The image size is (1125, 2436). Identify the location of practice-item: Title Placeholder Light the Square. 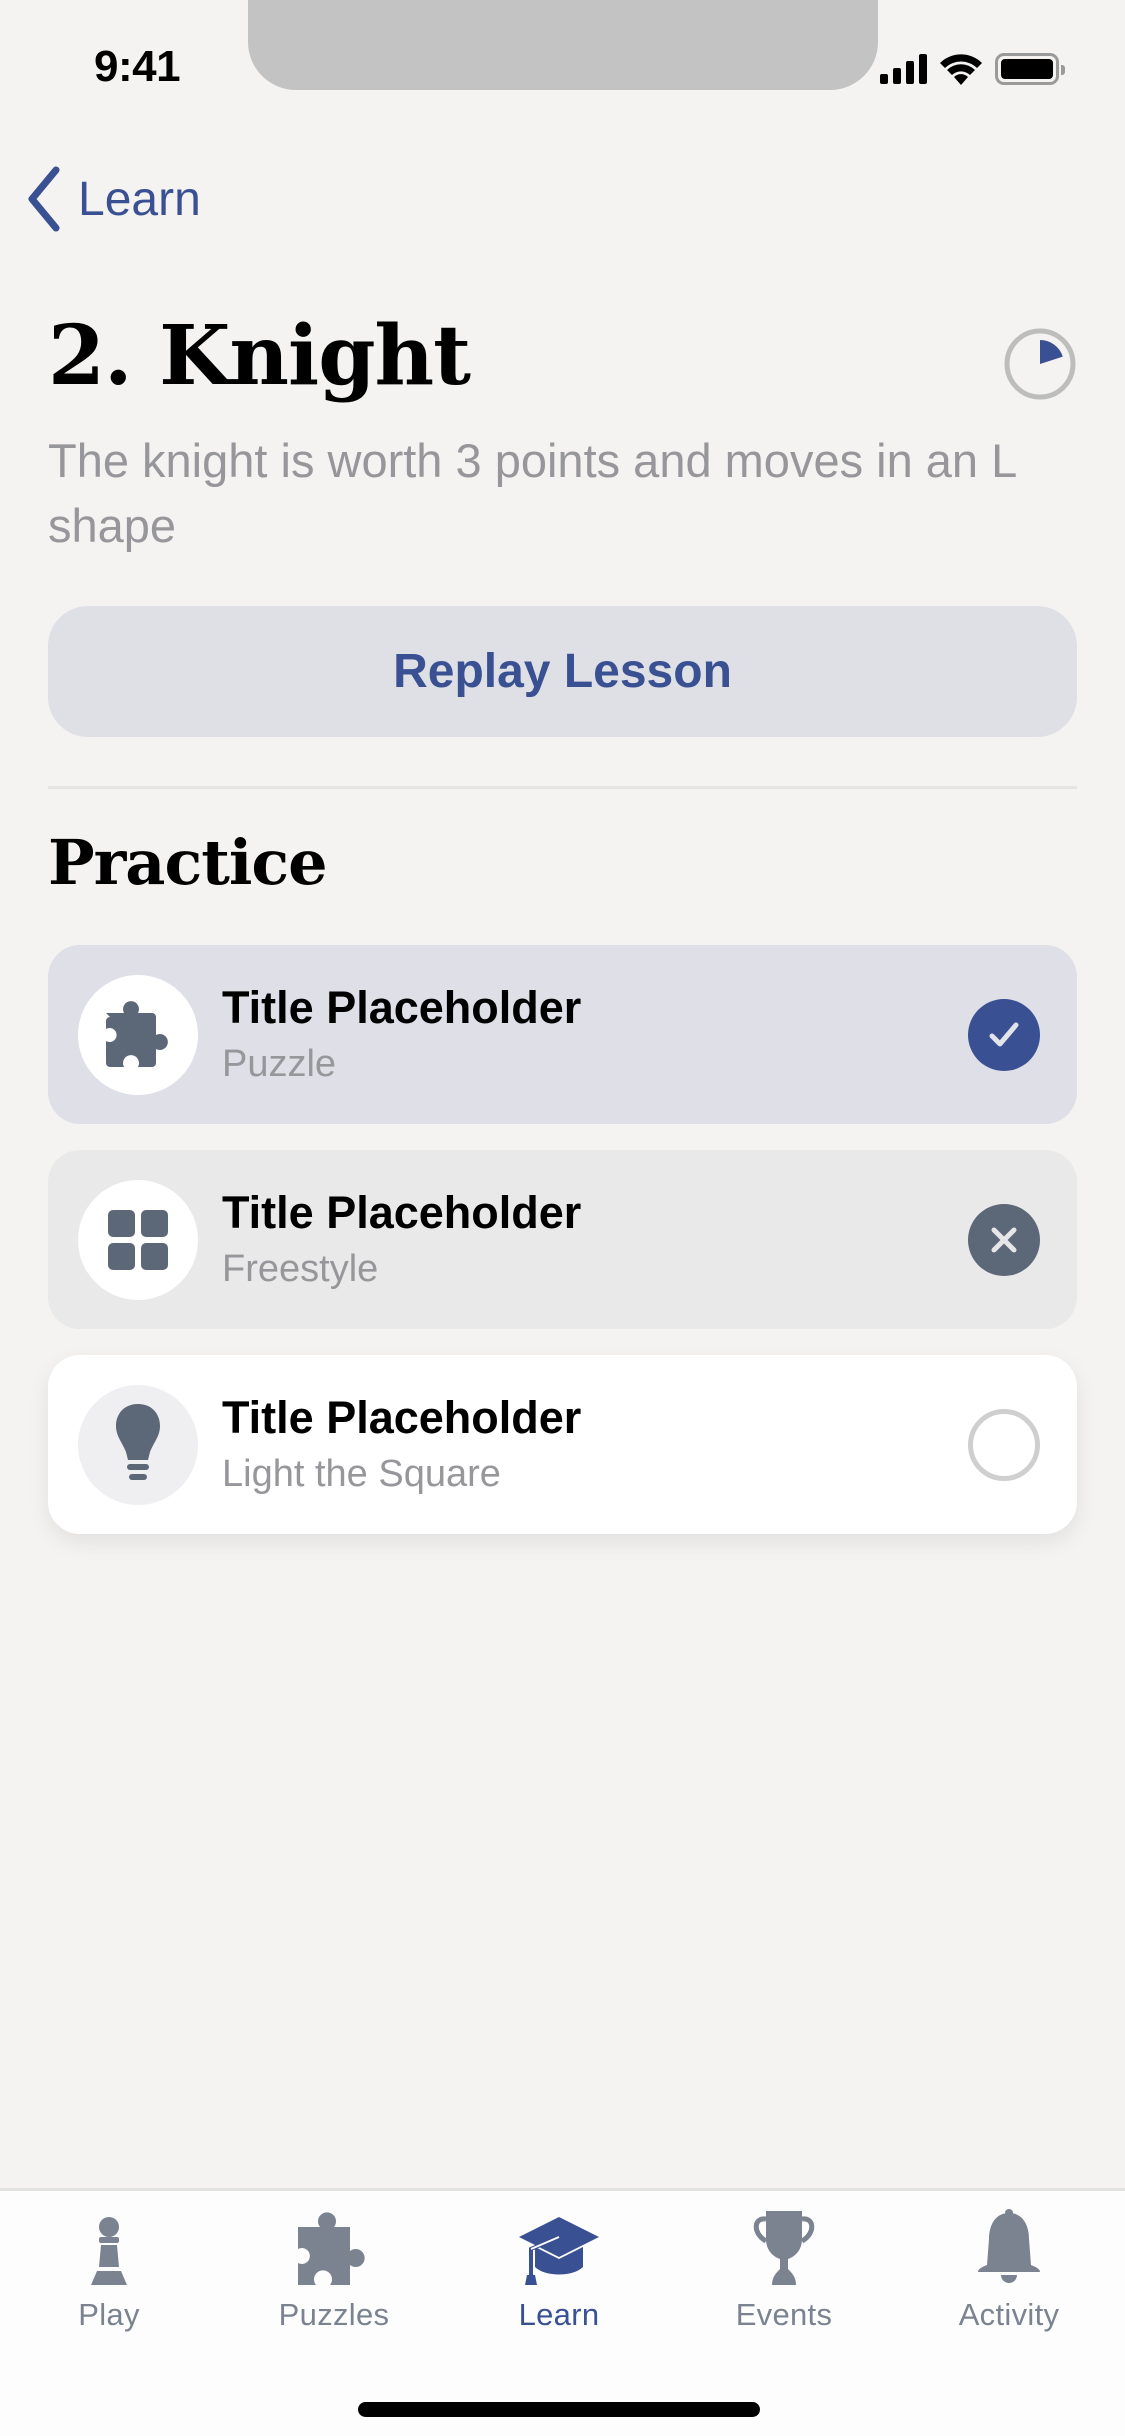
(562, 1444).